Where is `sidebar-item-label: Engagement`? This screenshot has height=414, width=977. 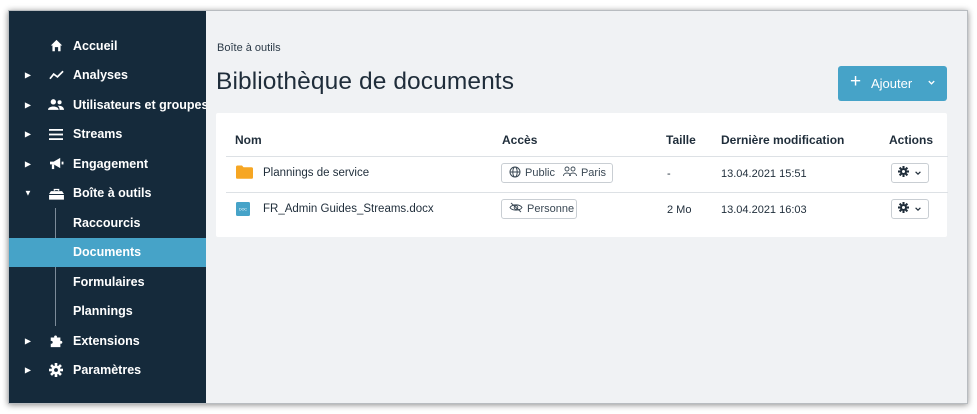
sidebar-item-label: Engagement is located at coordinates (111, 163).